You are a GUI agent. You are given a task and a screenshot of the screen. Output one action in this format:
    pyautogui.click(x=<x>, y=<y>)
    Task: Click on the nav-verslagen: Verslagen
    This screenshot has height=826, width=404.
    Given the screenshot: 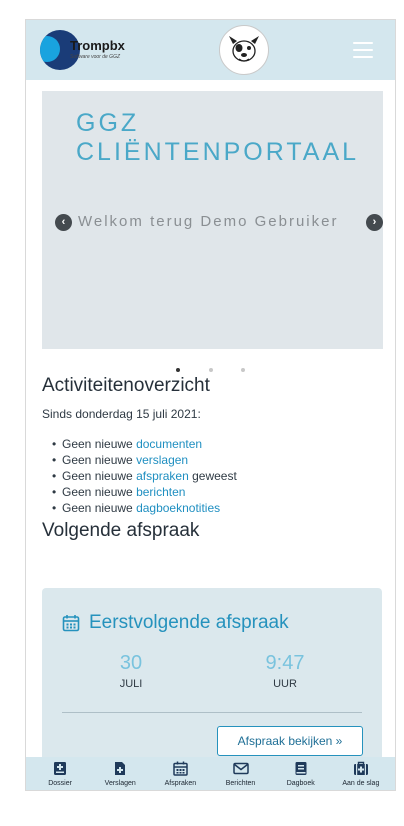 What is the action you would take?
    pyautogui.click(x=120, y=775)
    